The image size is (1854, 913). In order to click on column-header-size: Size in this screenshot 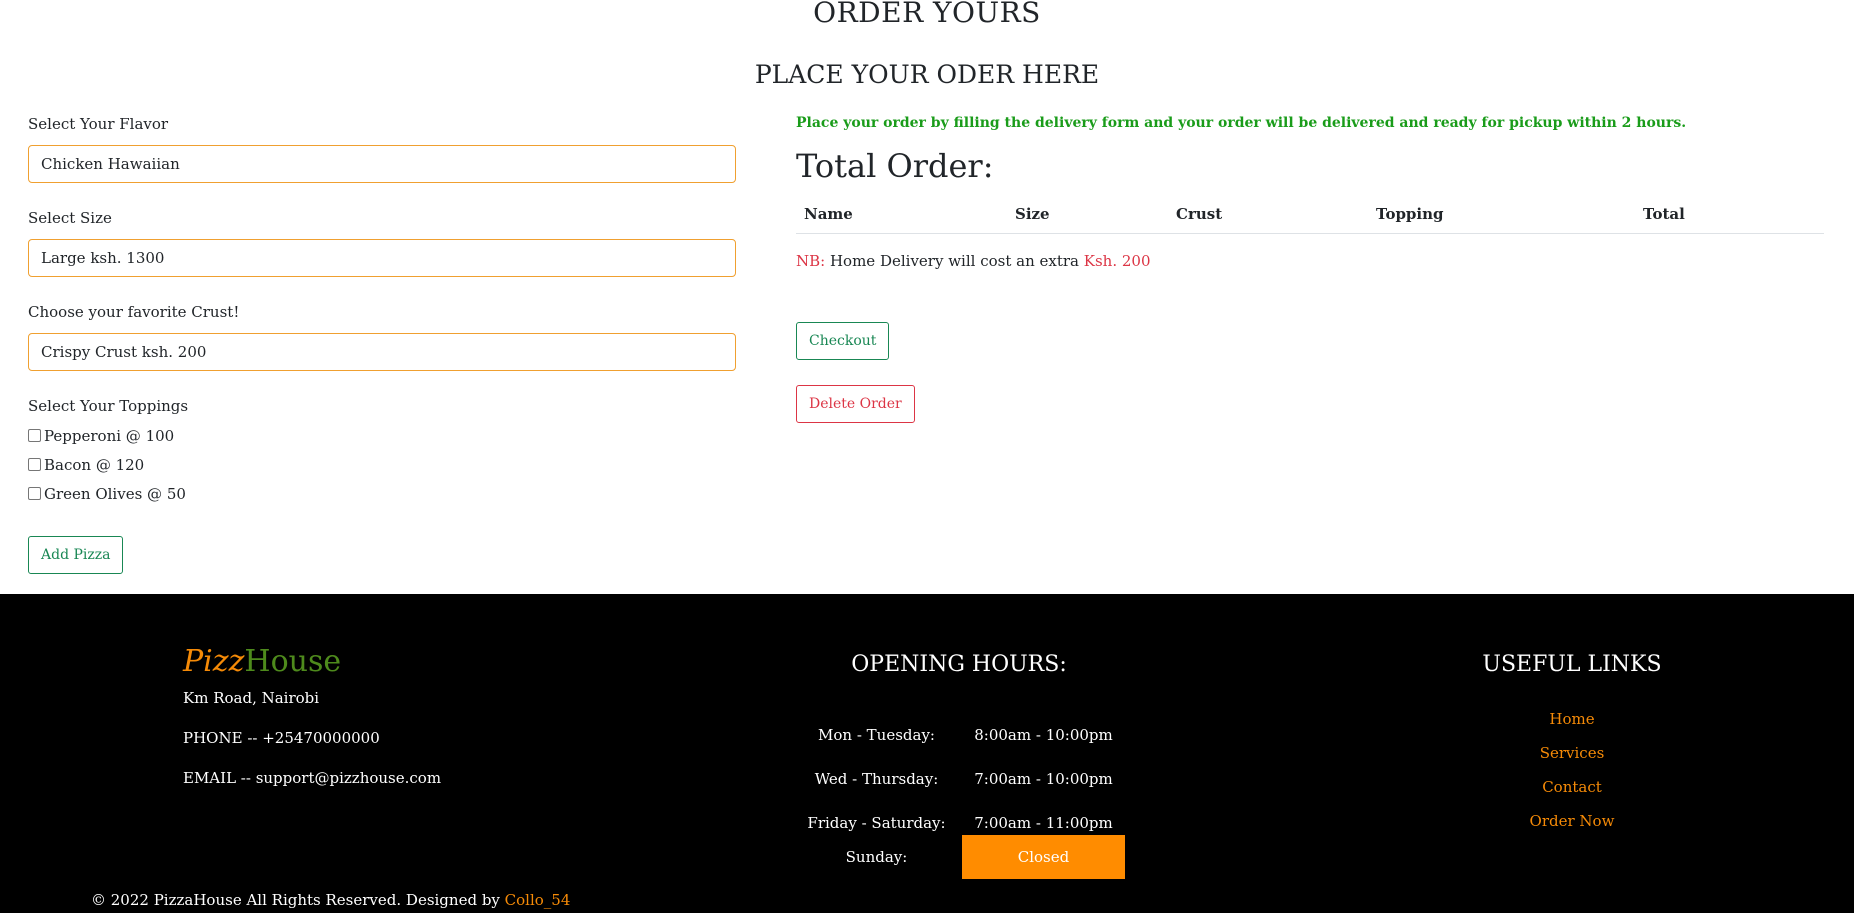, I will do `click(1032, 214)`.